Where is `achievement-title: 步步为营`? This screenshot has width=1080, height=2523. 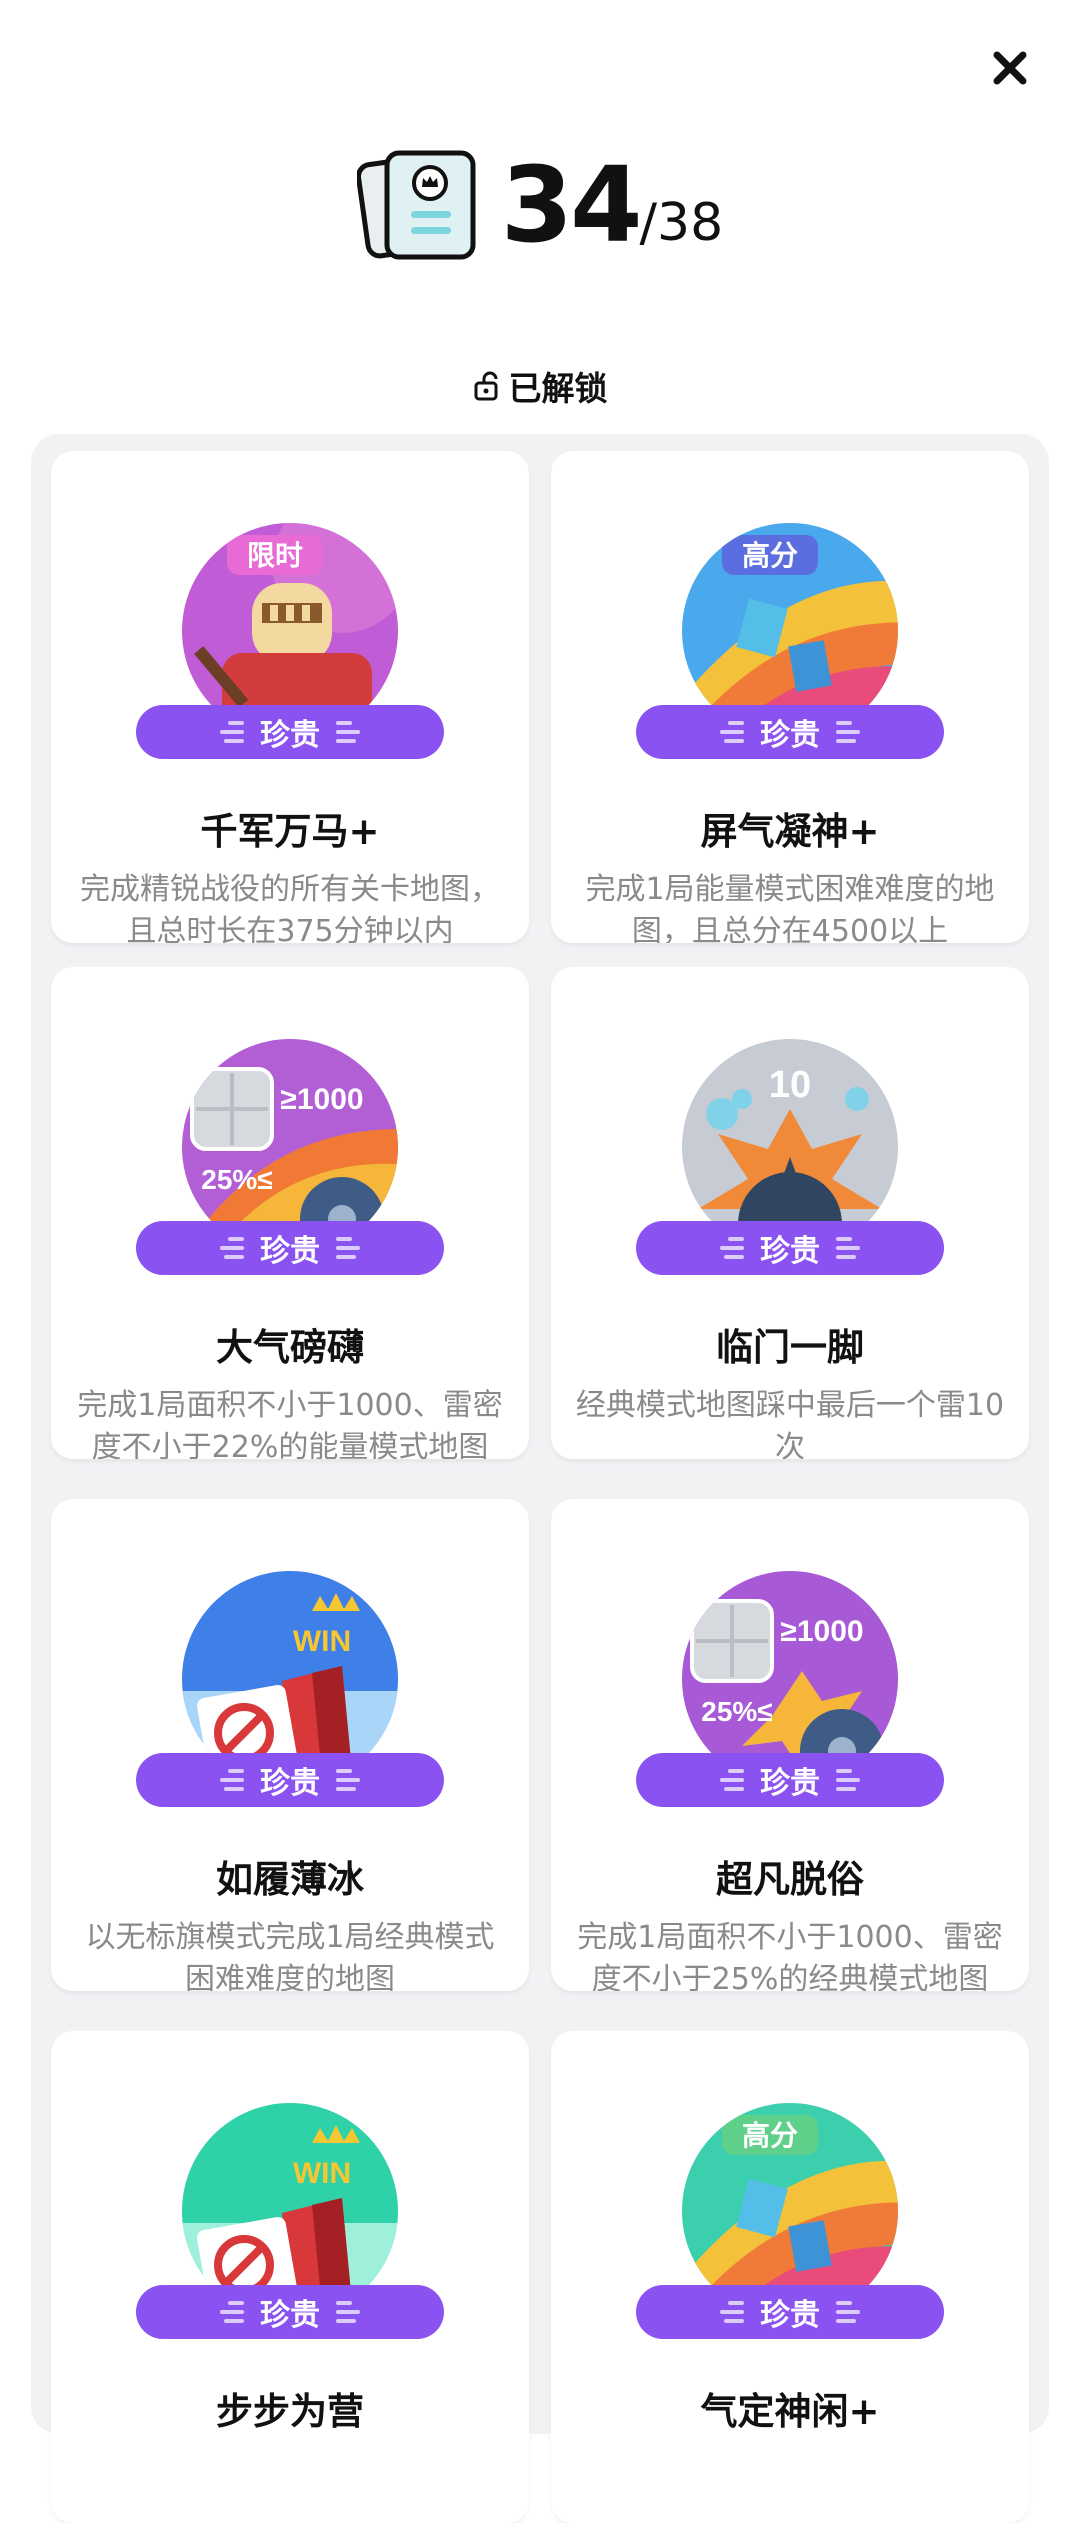
achievement-title: 步步为营 is located at coordinates (290, 2411).